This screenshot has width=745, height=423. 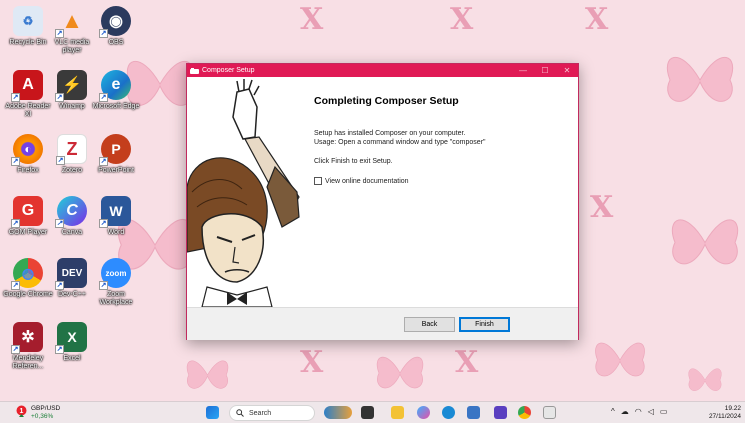 I want to click on desktop-icon-zoom: zoom ↗ Zoom Workplace, so click(x=116, y=282).